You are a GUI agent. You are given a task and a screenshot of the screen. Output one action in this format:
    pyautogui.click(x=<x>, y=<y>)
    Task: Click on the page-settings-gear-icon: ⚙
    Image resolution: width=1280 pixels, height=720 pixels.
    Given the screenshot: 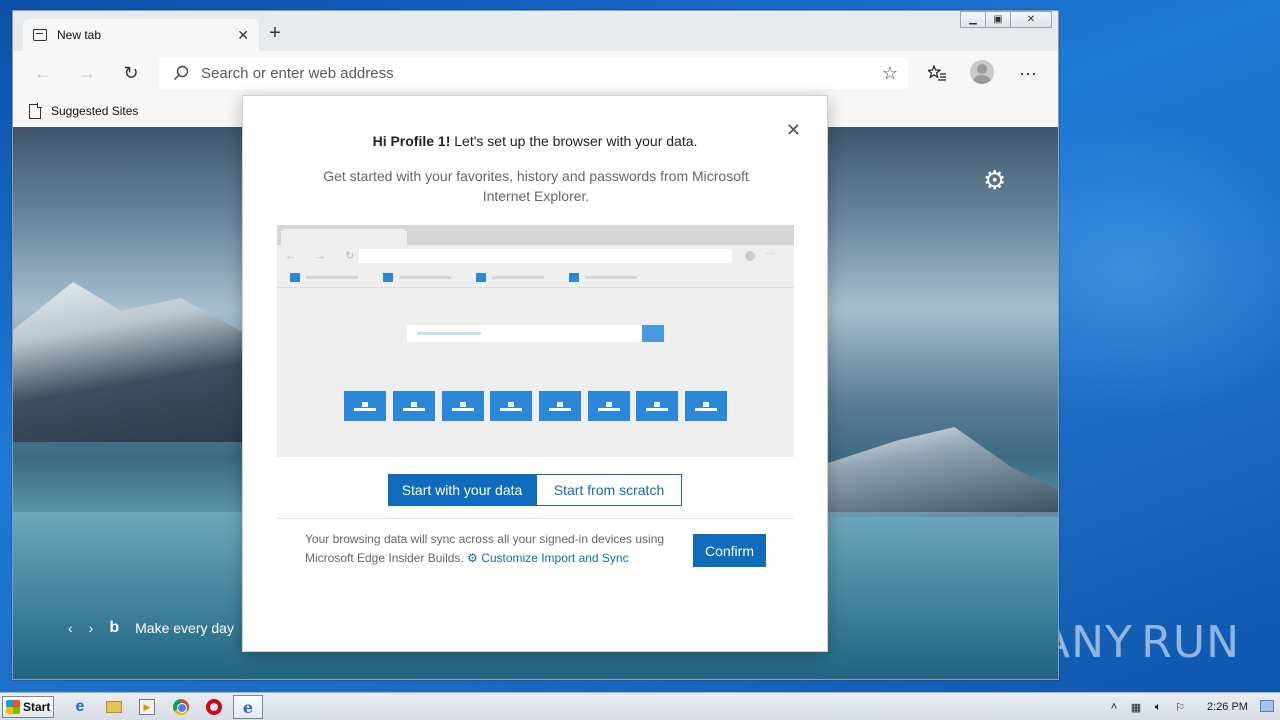 What is the action you would take?
    pyautogui.click(x=994, y=180)
    